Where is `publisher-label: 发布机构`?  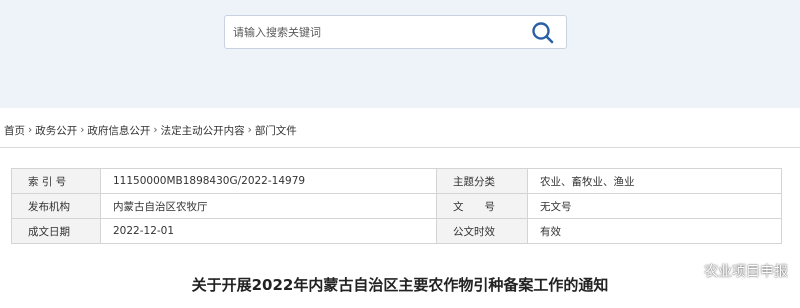
publisher-label: 发布机构 is located at coordinates (56, 206).